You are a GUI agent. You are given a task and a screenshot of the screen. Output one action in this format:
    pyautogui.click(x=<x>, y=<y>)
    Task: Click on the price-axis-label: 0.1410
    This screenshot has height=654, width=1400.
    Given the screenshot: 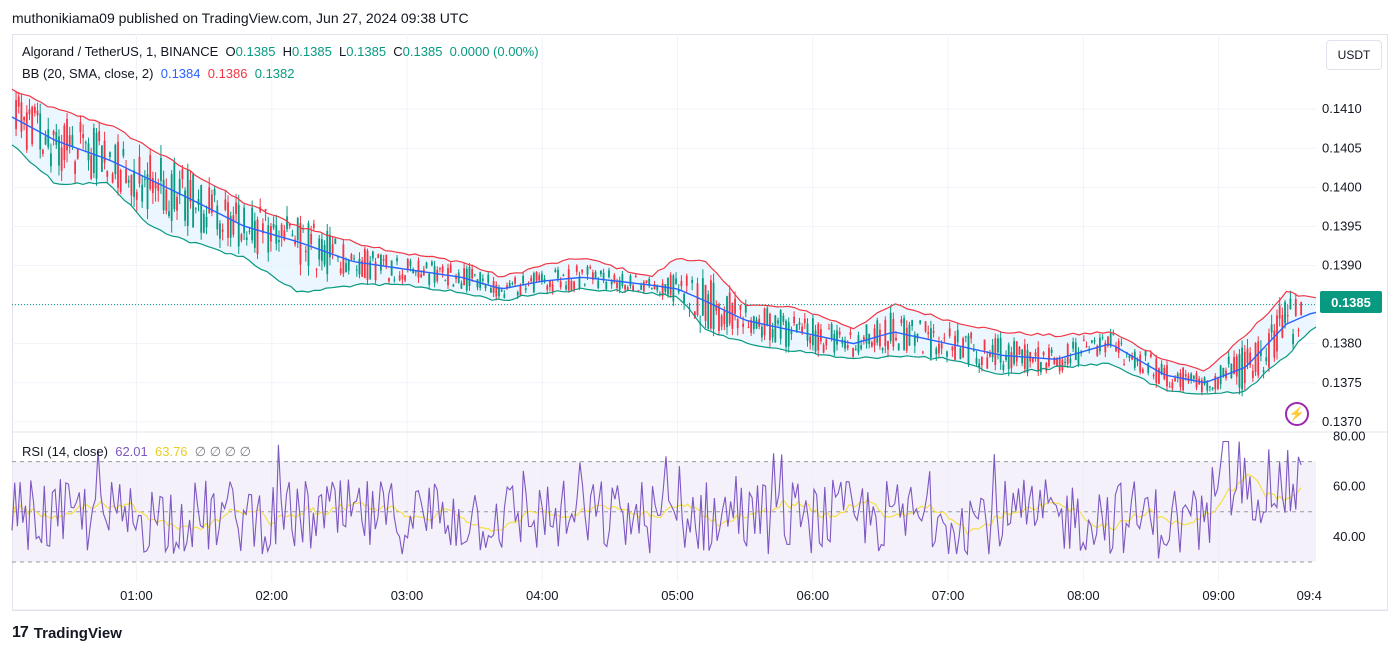 What is the action you would take?
    pyautogui.click(x=1342, y=108)
    